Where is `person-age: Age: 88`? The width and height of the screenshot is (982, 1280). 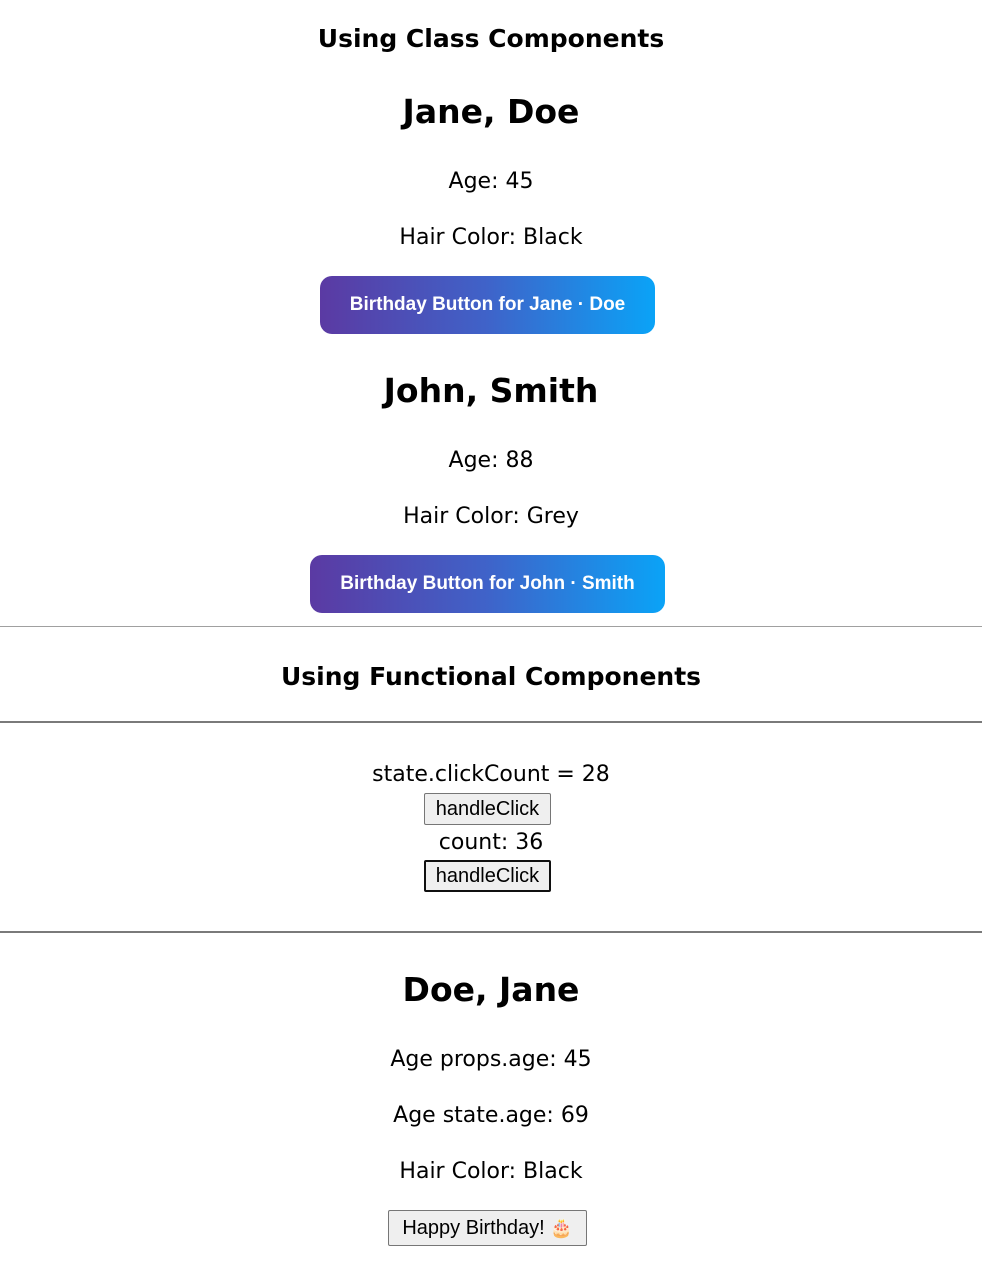 person-age: Age: 88 is located at coordinates (491, 460).